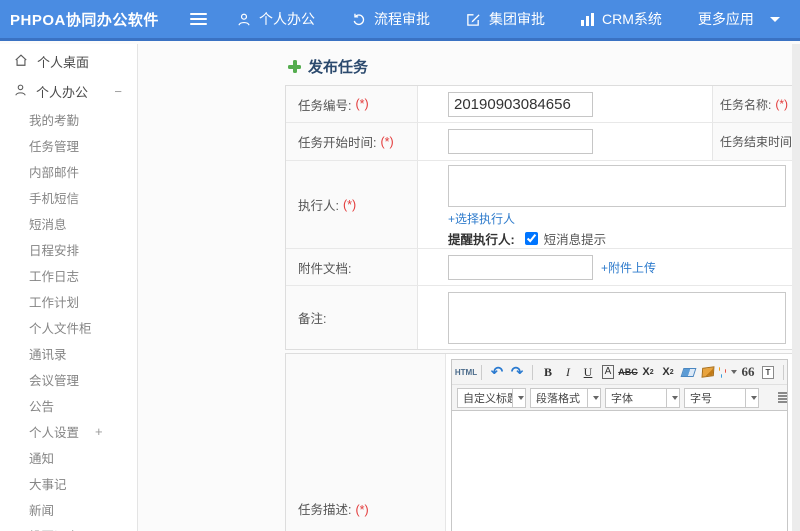 Image resolution: width=800 pixels, height=531 pixels. Describe the element at coordinates (54, 380) in the screenshot. I see `sidebar-item-label: 会议管理` at that location.